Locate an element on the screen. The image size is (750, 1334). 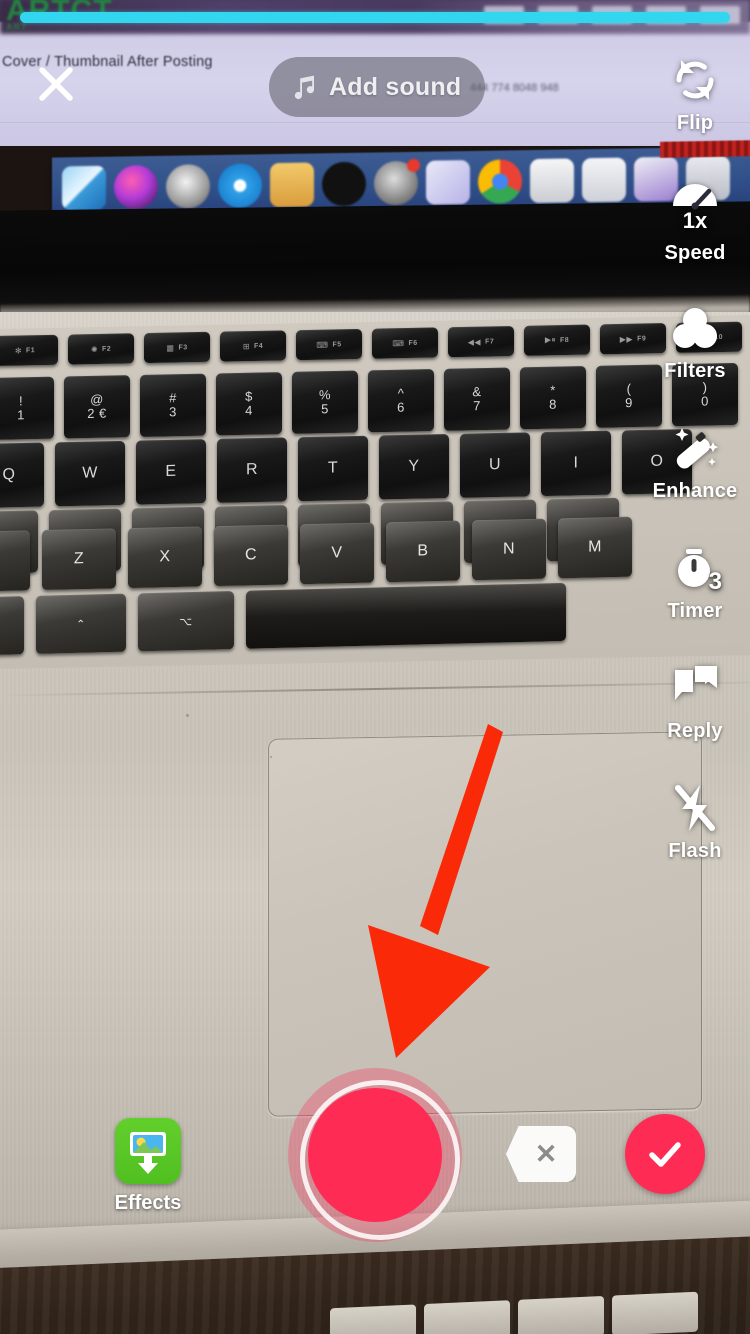
key-n: N is located at coordinates (509, 549).